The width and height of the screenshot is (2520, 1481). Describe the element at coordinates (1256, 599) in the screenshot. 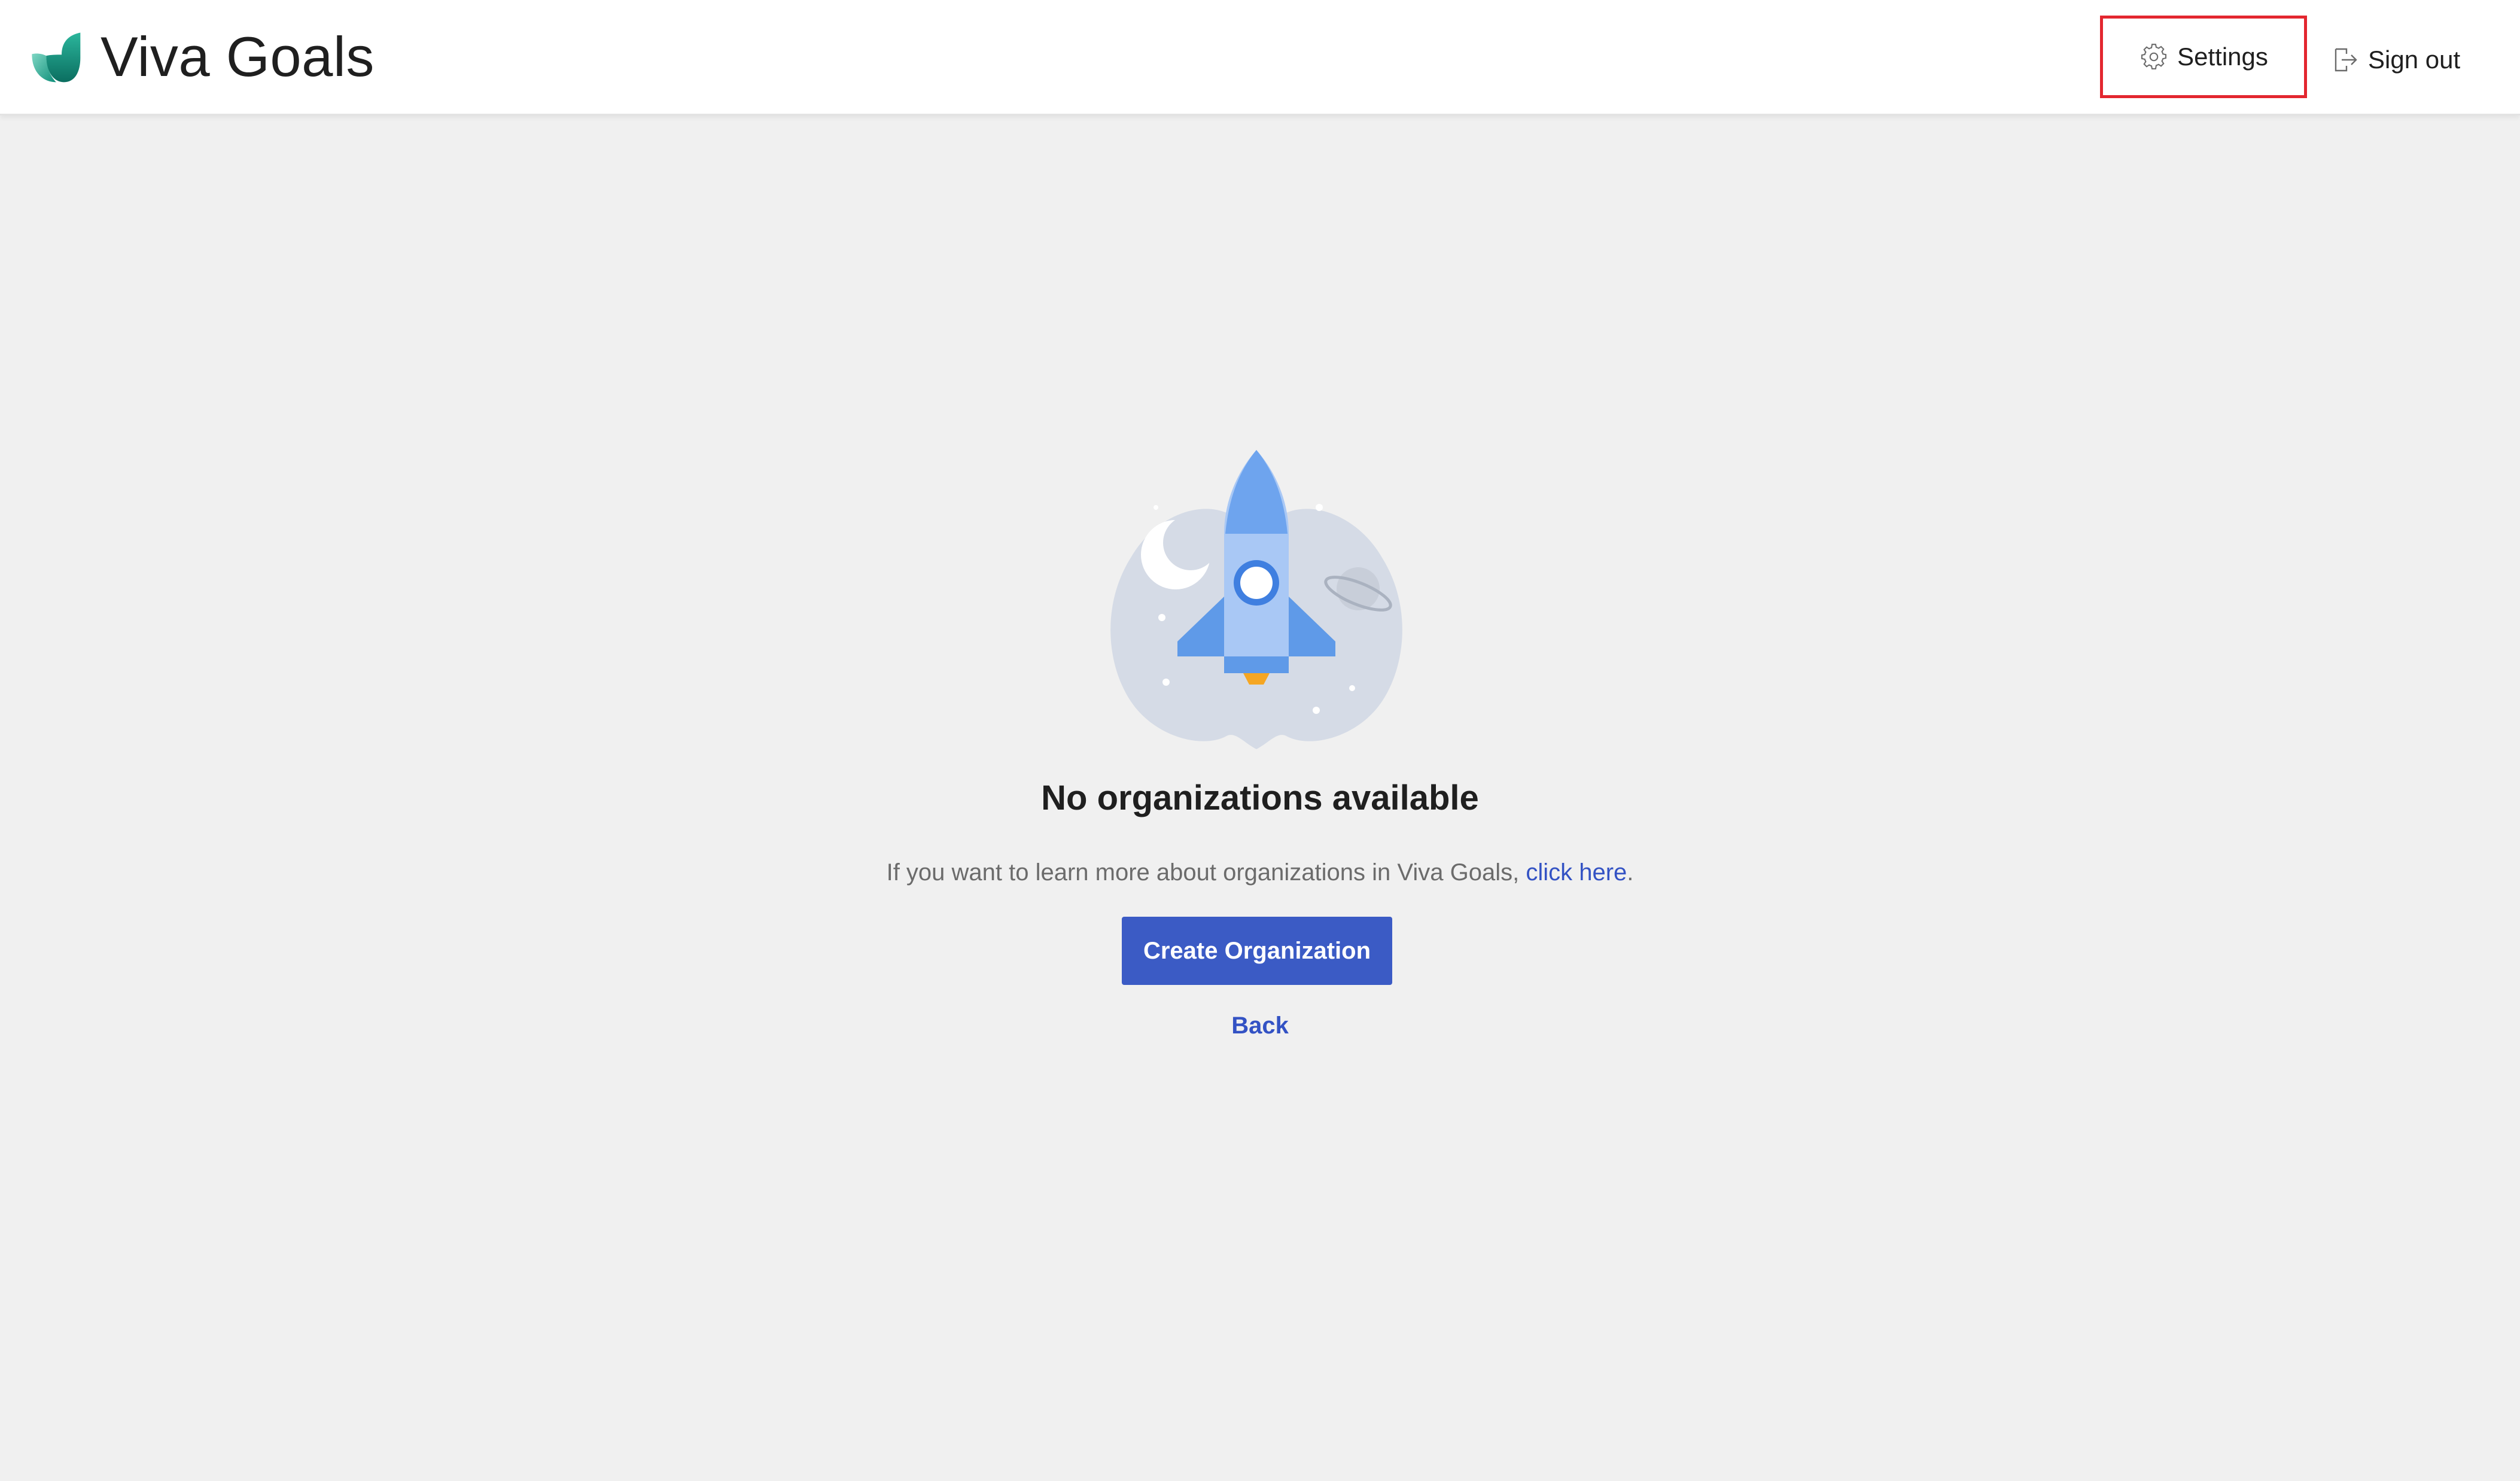

I see `rocket-illustration` at that location.